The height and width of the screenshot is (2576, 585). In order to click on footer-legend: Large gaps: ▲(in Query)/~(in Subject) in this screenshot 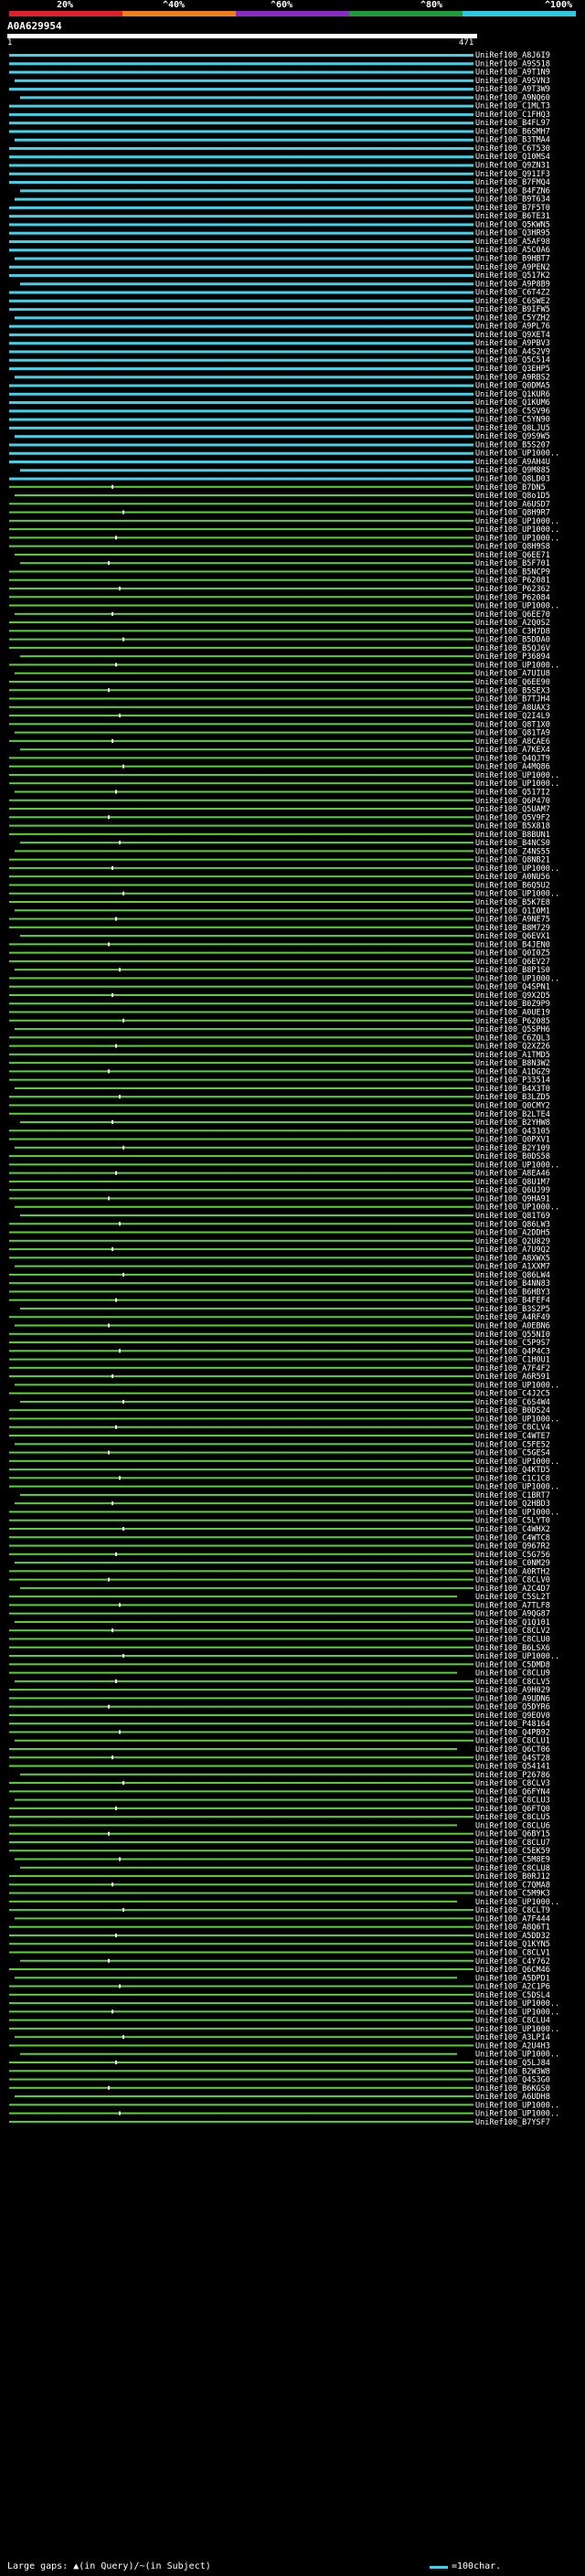, I will do `click(109, 2566)`.